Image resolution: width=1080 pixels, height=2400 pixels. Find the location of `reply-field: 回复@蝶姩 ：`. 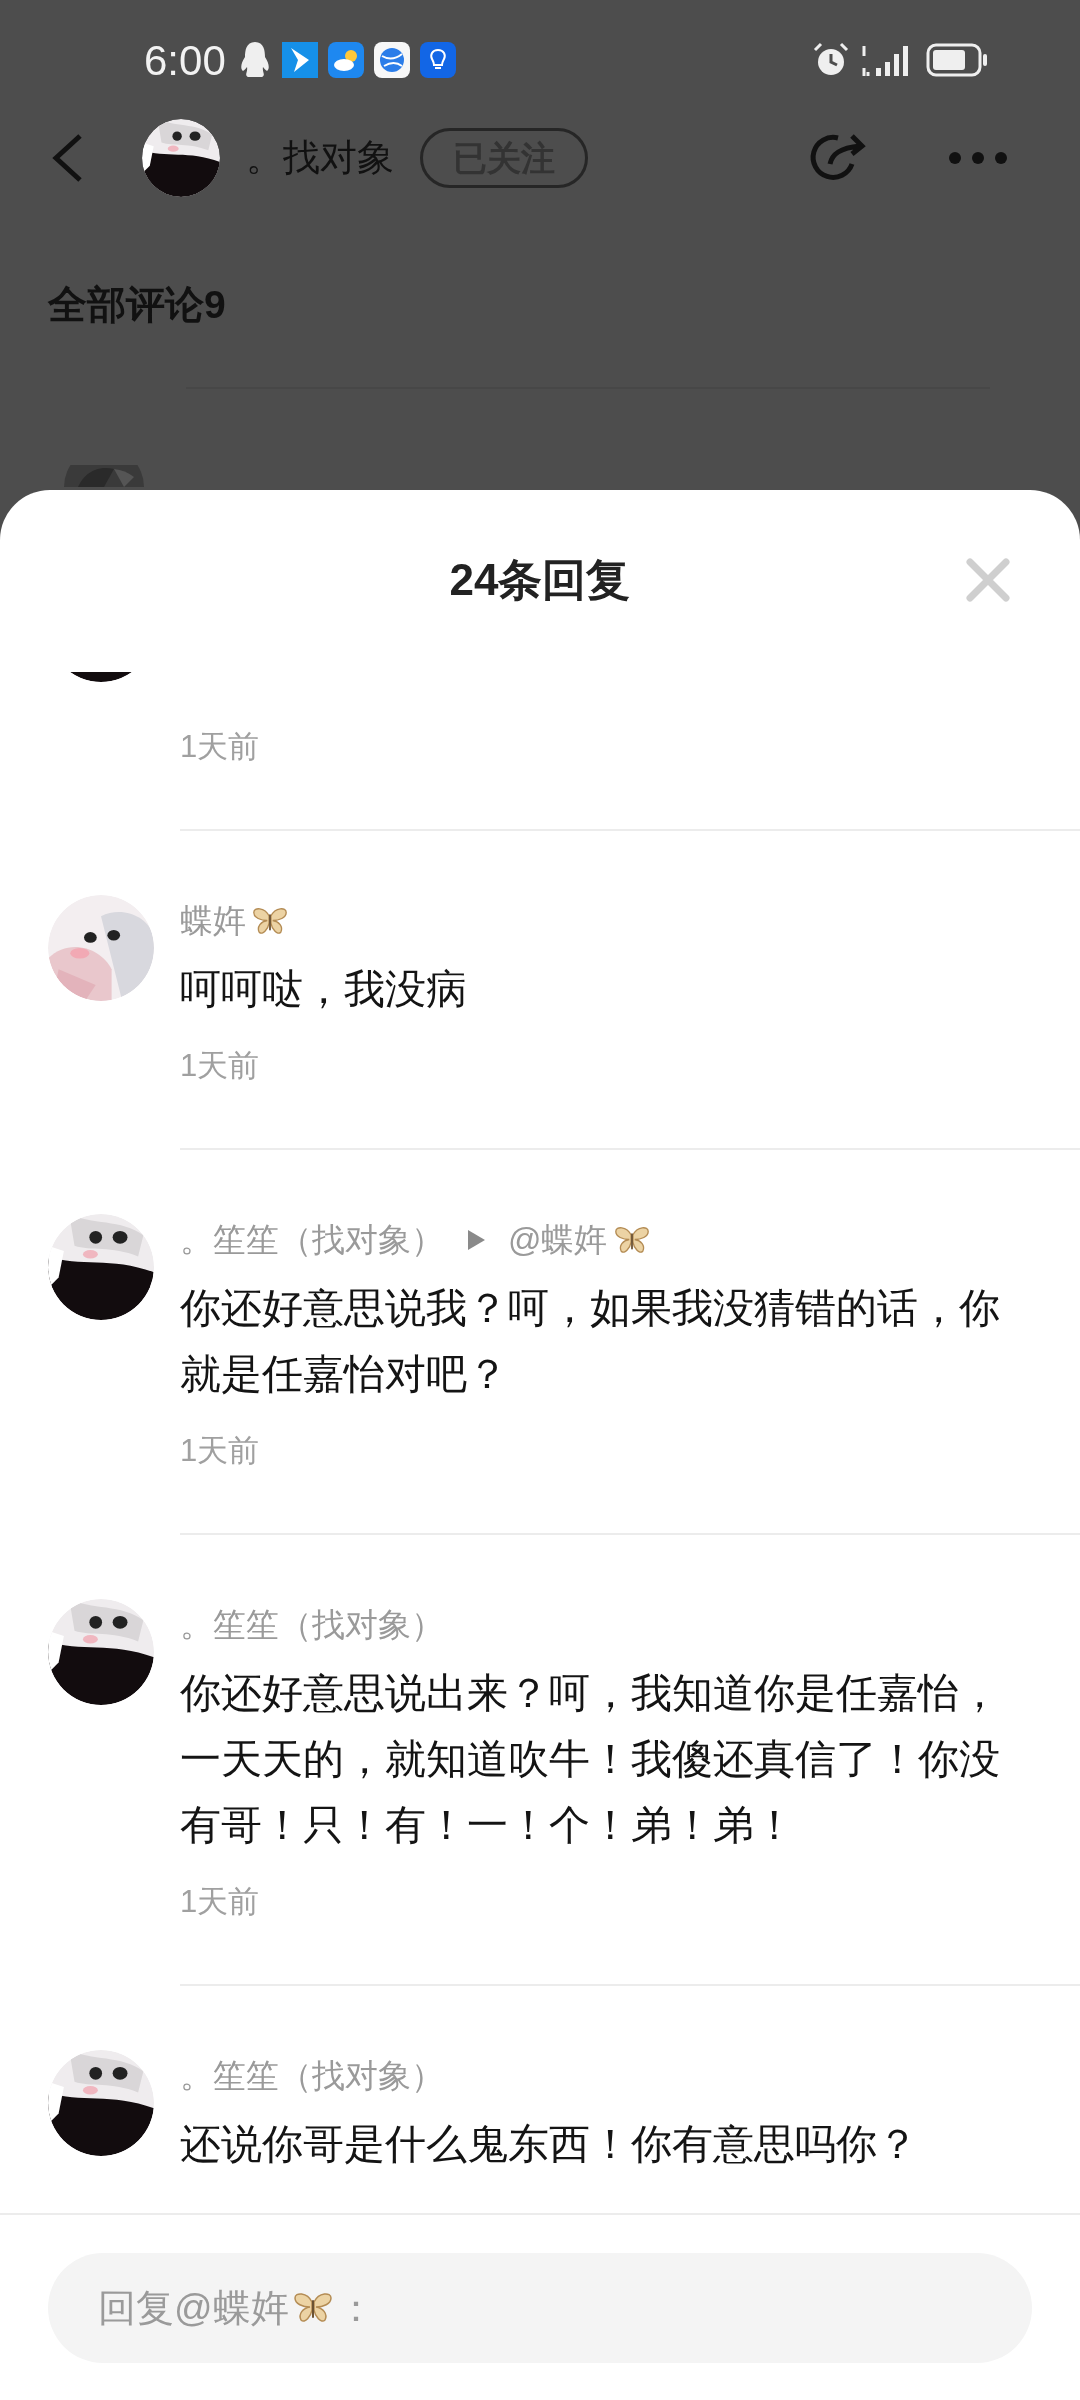

reply-field: 回复@蝶姩 ： is located at coordinates (540, 2308).